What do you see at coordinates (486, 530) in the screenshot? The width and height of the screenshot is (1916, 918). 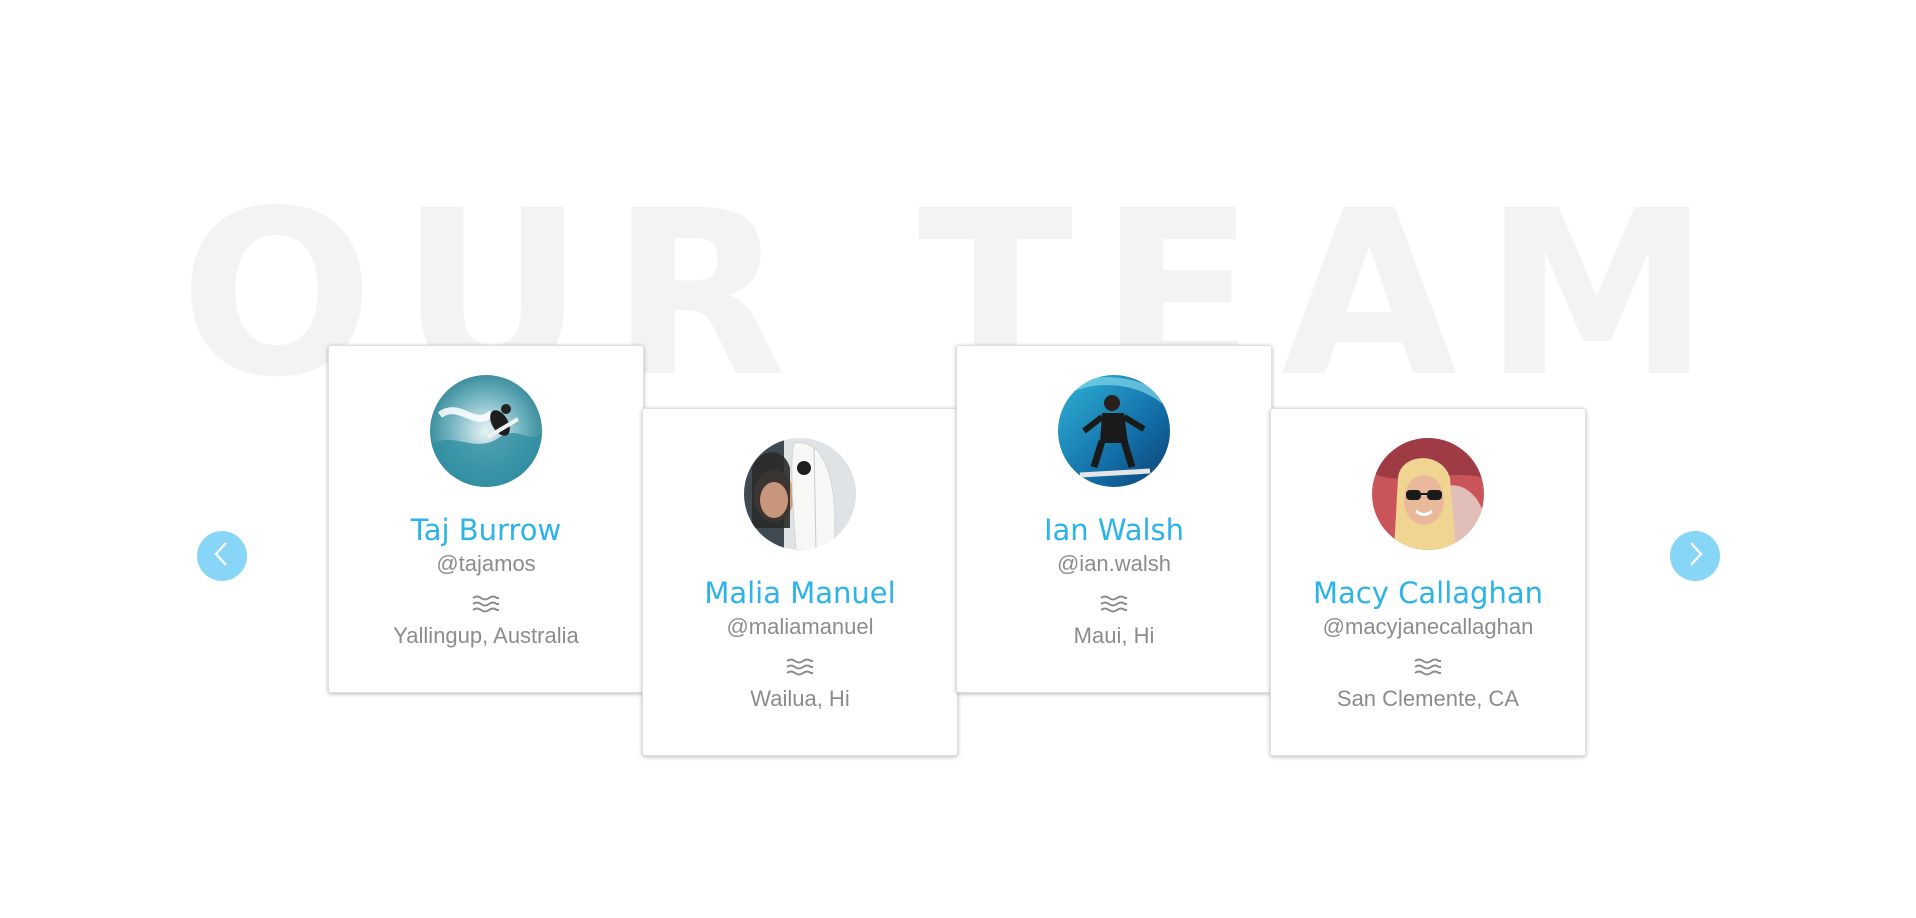 I see `member-name: Taj Burrow` at bounding box center [486, 530].